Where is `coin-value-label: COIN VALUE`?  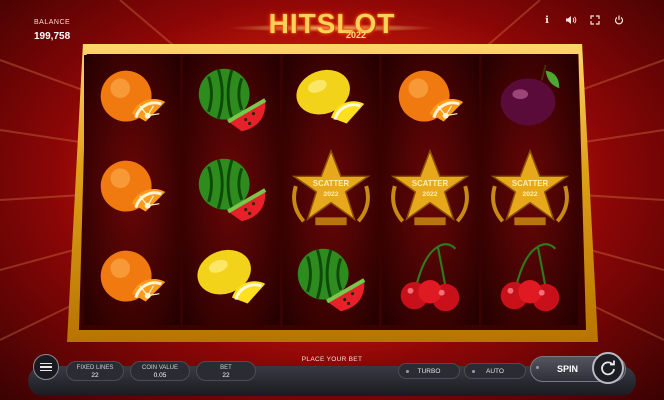
coin-value-label: COIN VALUE is located at coordinates (160, 368).